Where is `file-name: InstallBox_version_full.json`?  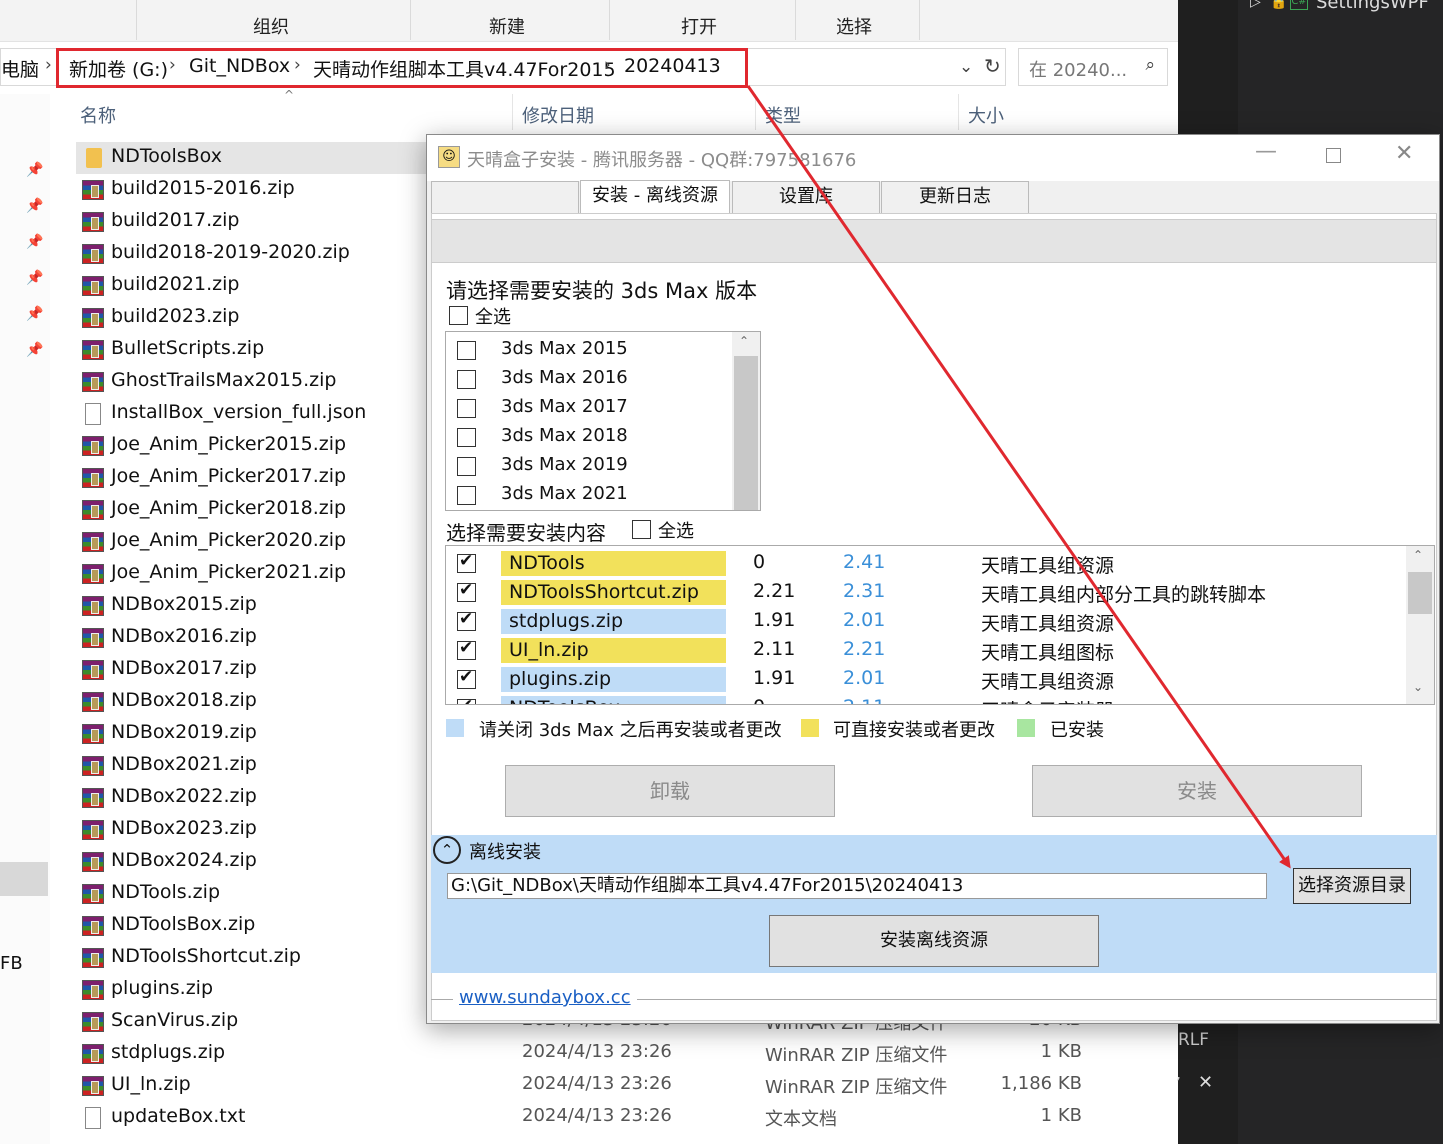 file-name: InstallBox_version_full.json is located at coordinates (239, 412).